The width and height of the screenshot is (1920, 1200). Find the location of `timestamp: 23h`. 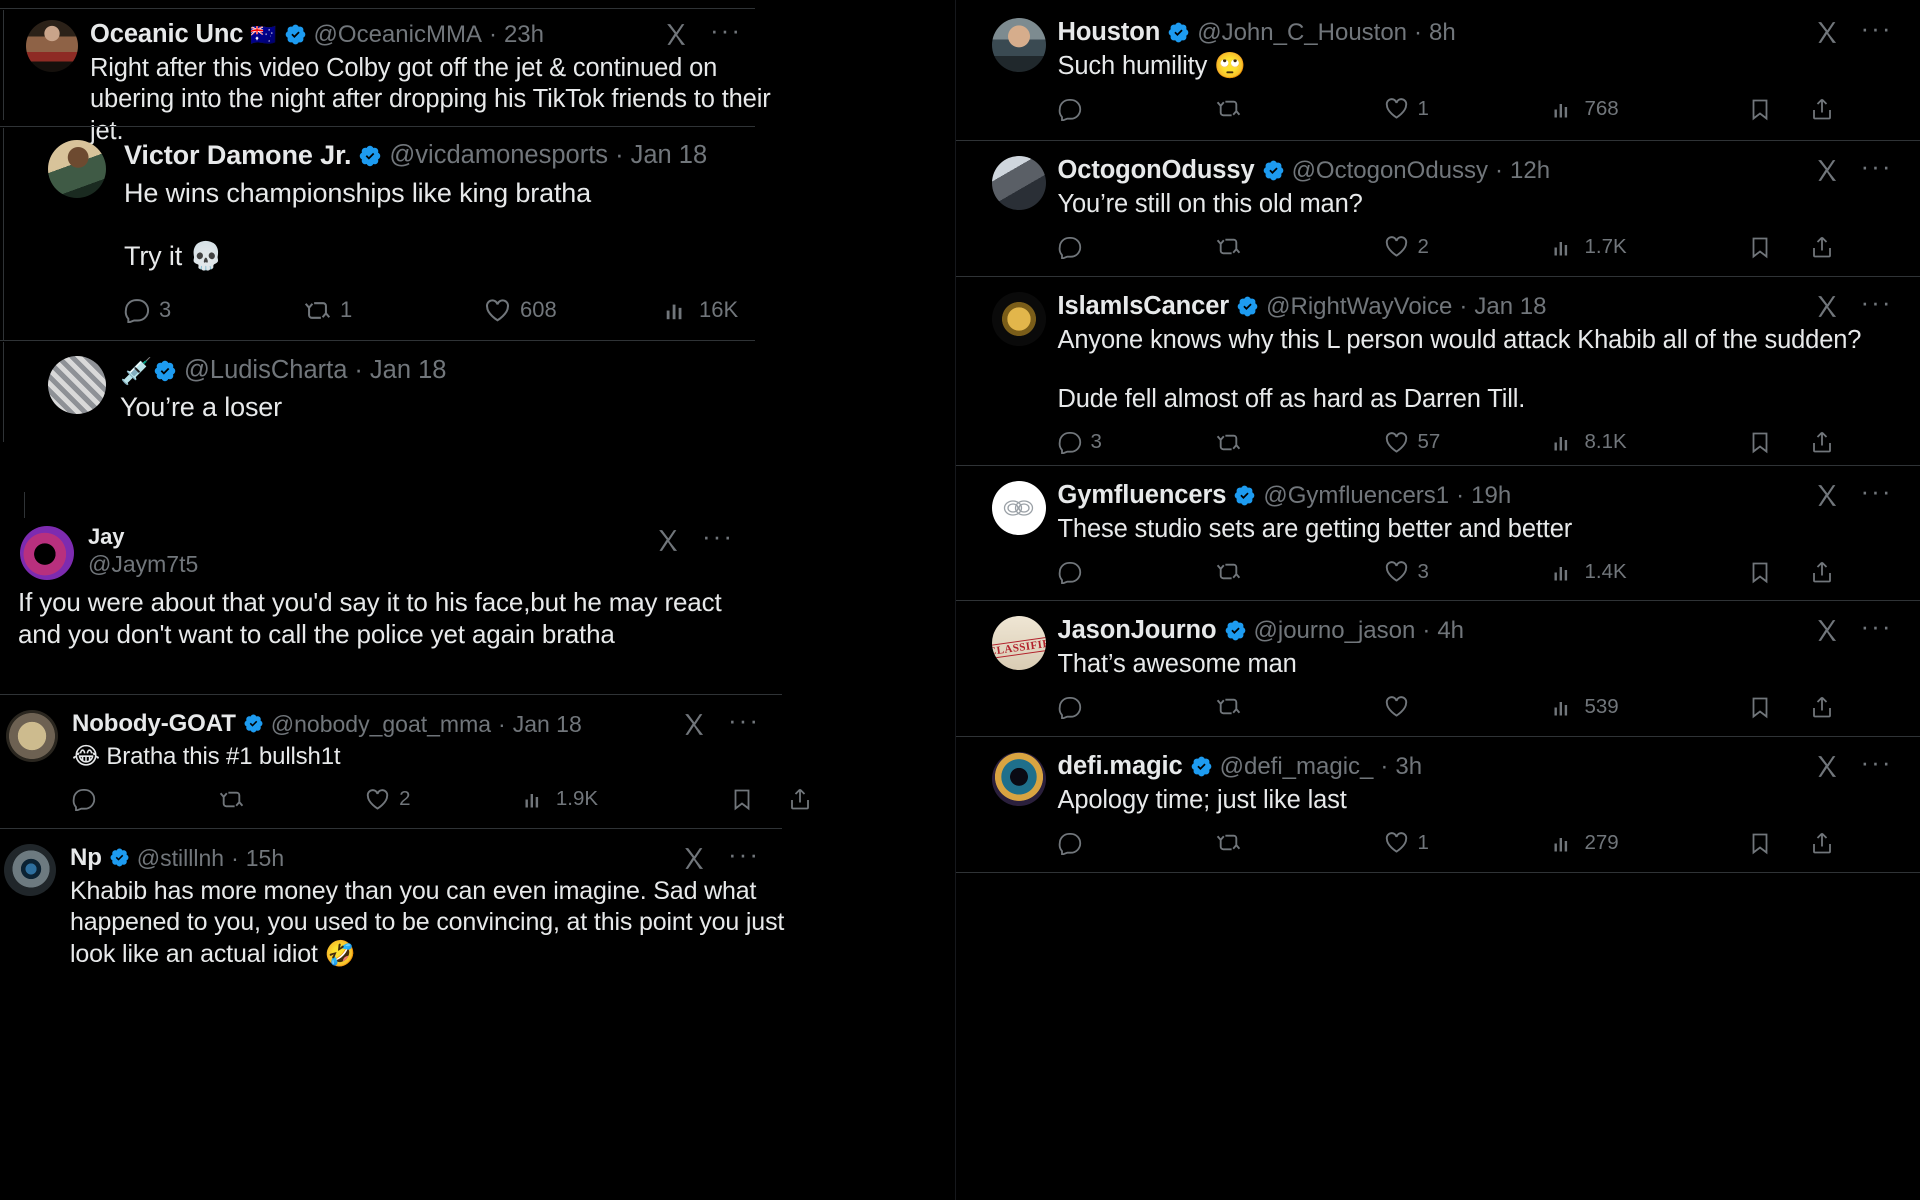

timestamp: 23h is located at coordinates (524, 35).